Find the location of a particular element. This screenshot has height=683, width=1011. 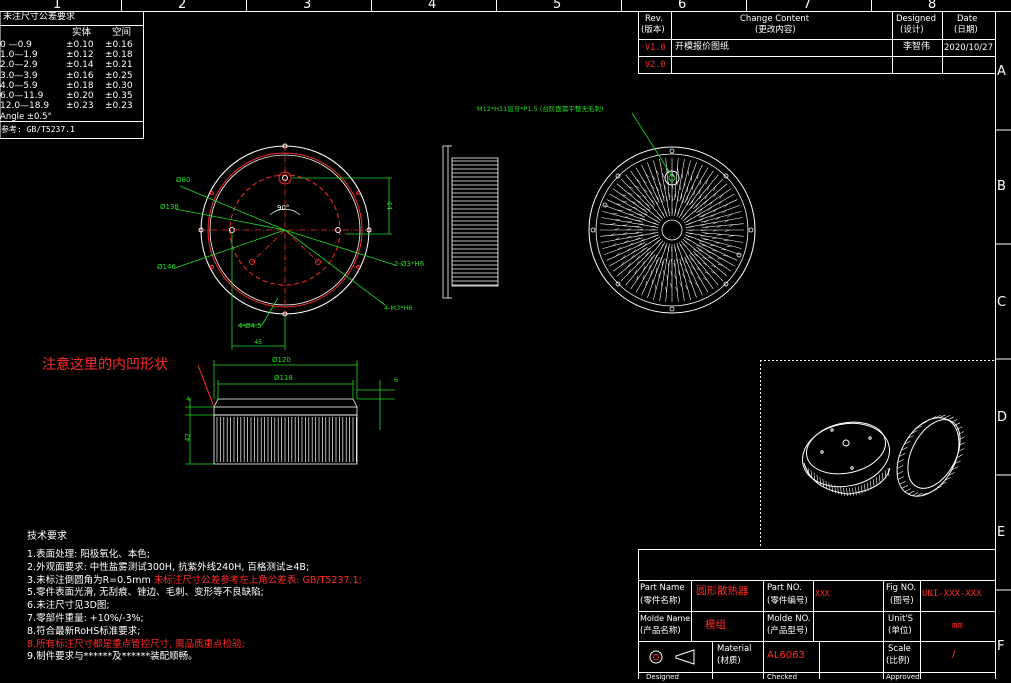

rev-row1-version: V1.0 is located at coordinates (655, 48).